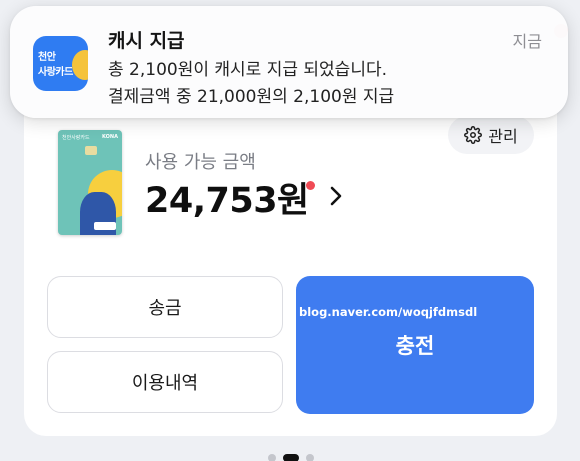  I want to click on card-chip, so click(91, 150).